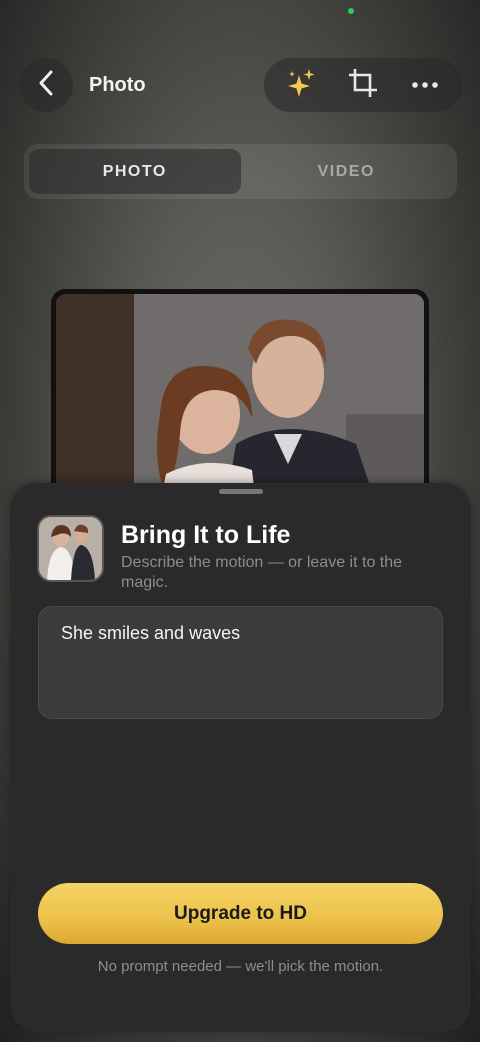  I want to click on toolbar, so click(363, 85).